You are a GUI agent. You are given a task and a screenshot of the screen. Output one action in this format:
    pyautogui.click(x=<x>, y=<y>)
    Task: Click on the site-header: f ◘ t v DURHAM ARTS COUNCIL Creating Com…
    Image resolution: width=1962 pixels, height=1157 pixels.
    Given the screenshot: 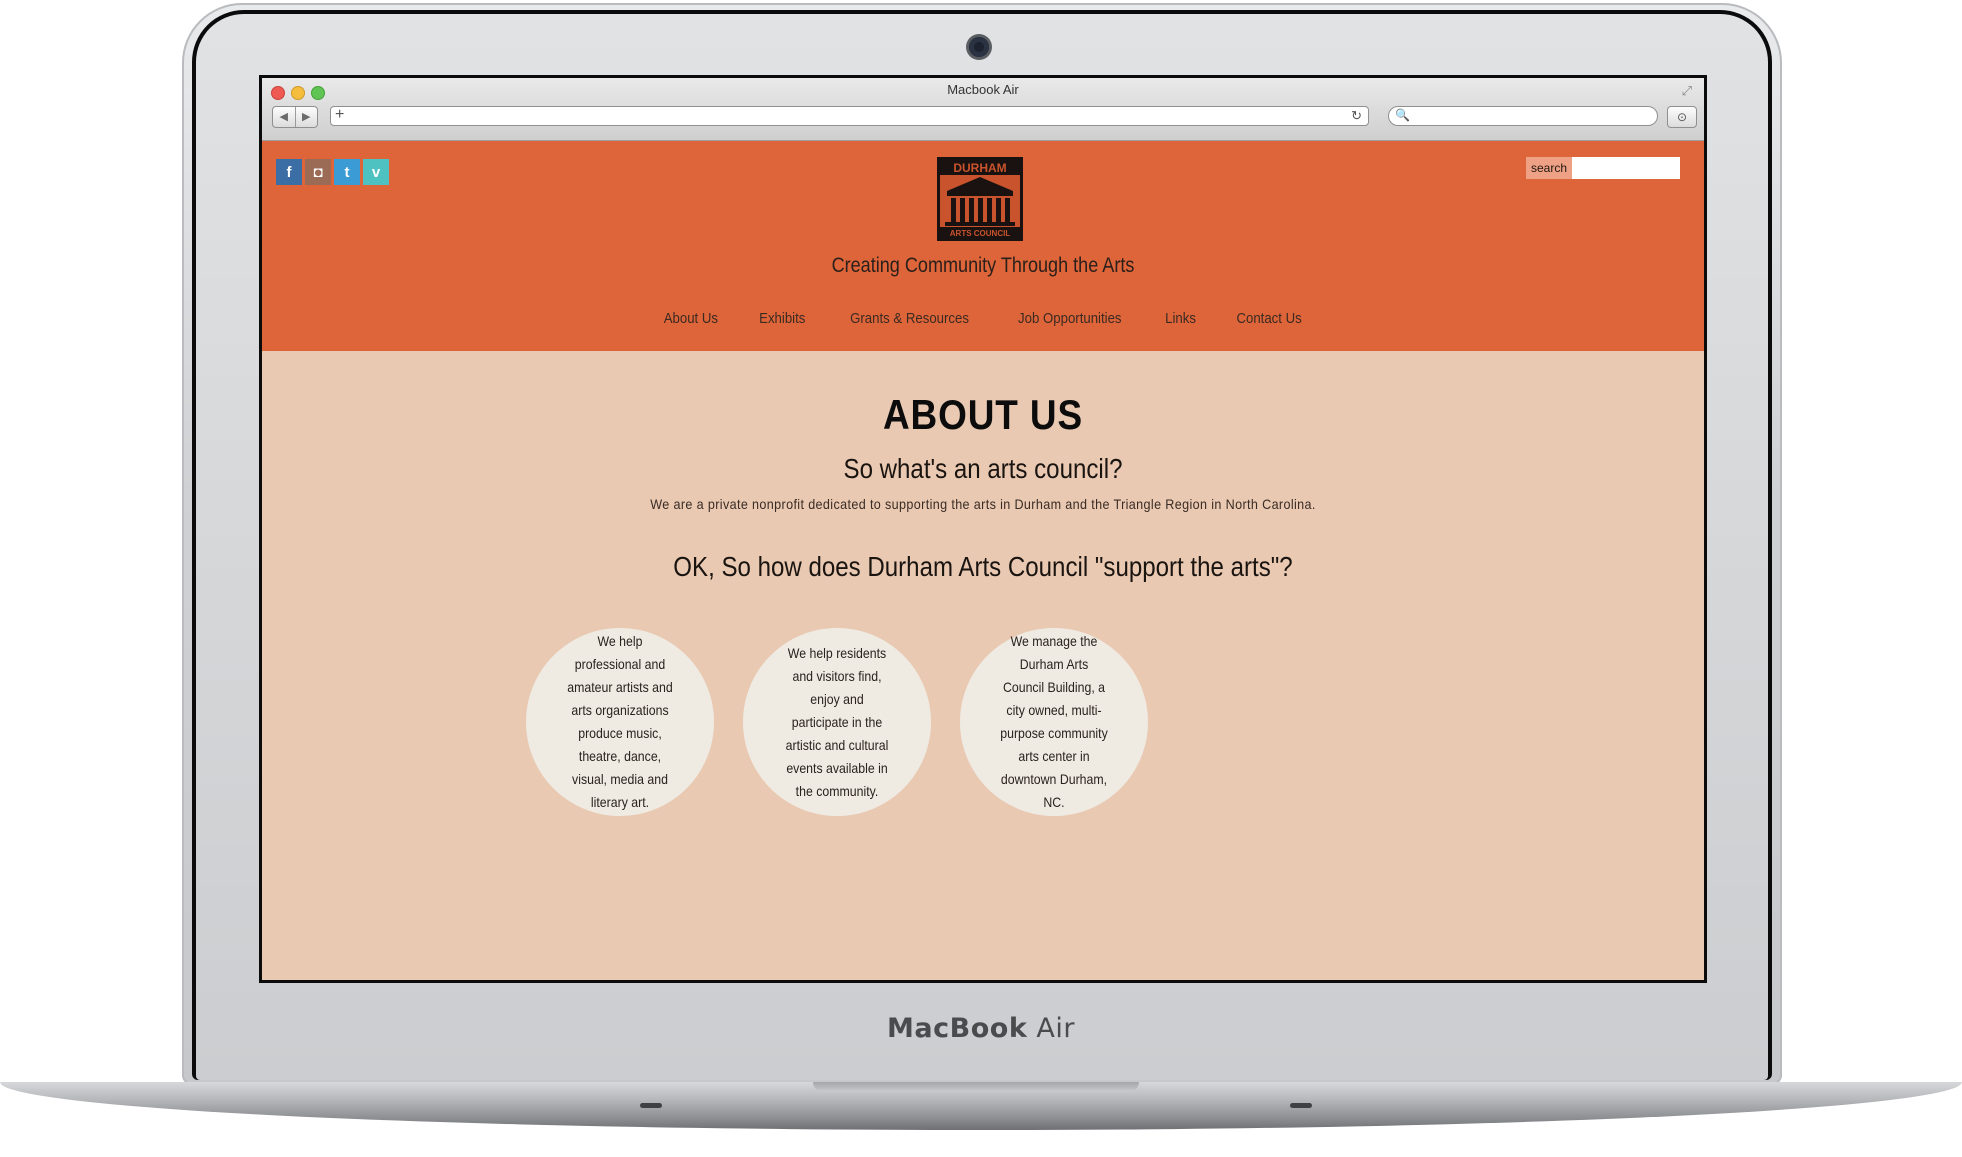 What is the action you would take?
    pyautogui.click(x=983, y=246)
    